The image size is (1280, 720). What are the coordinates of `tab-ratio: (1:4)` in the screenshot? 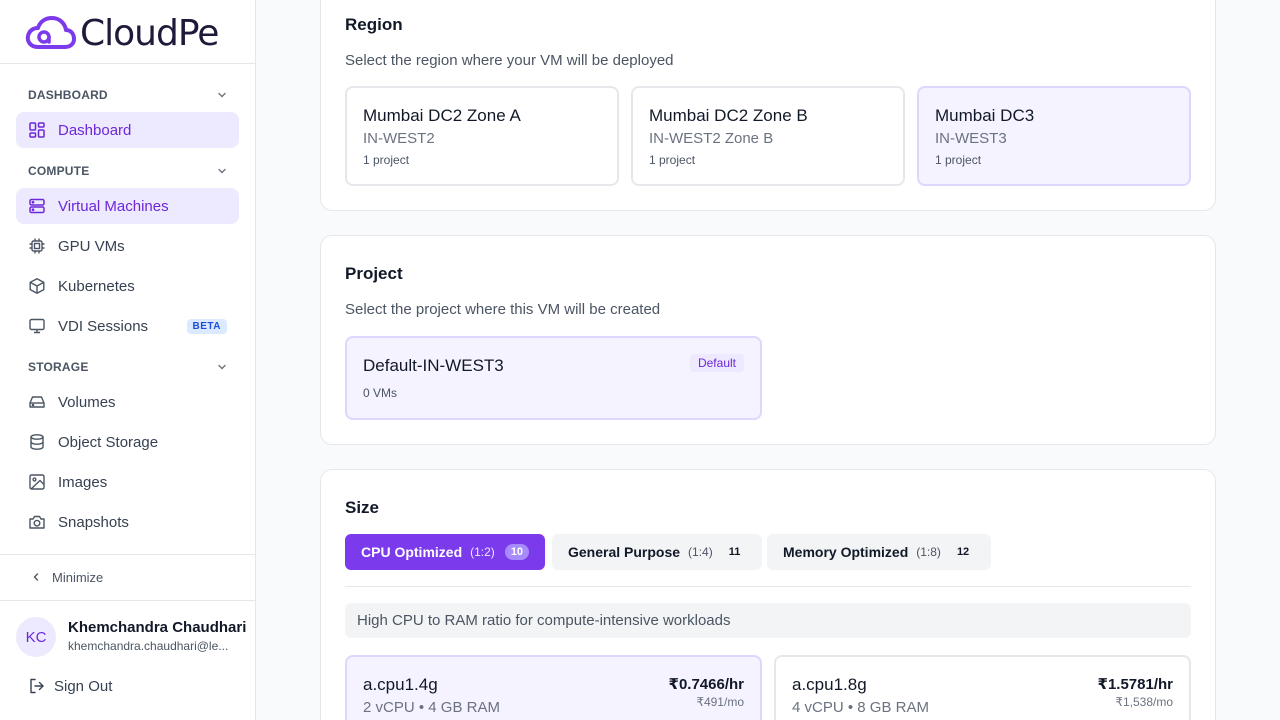 It's located at (700, 552).